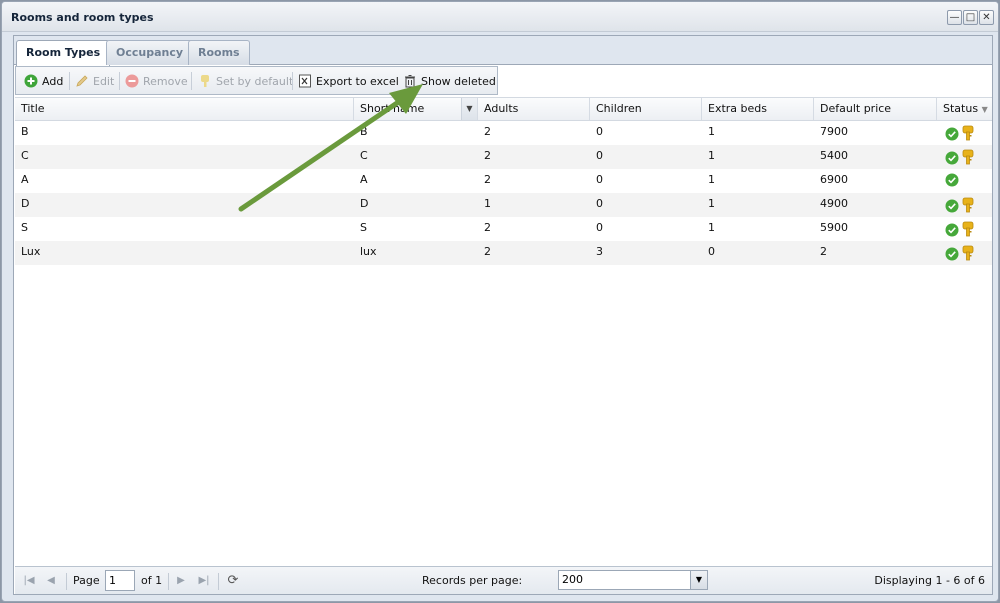  I want to click on col-short-name: Short name ▼, so click(416, 109).